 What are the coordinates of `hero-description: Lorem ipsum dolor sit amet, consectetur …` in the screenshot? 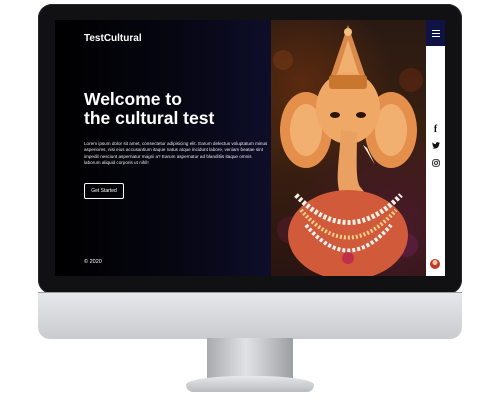 It's located at (176, 153).